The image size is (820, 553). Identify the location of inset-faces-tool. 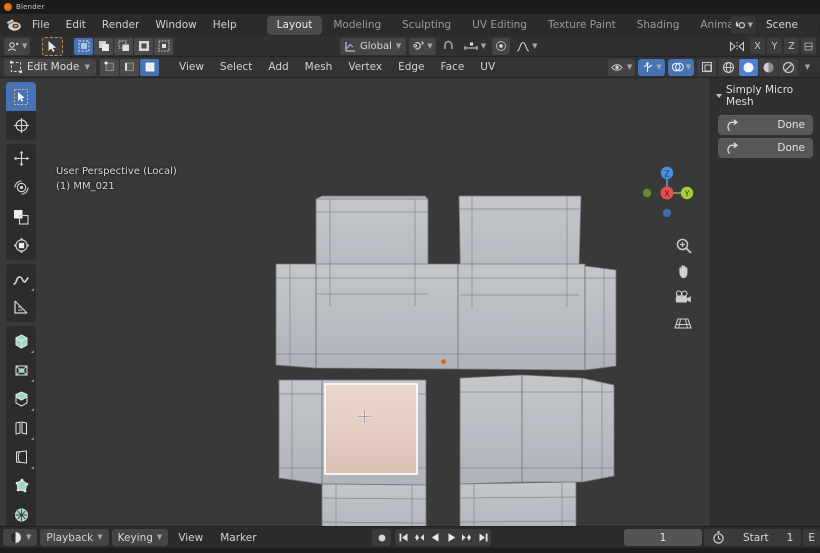
(21, 398).